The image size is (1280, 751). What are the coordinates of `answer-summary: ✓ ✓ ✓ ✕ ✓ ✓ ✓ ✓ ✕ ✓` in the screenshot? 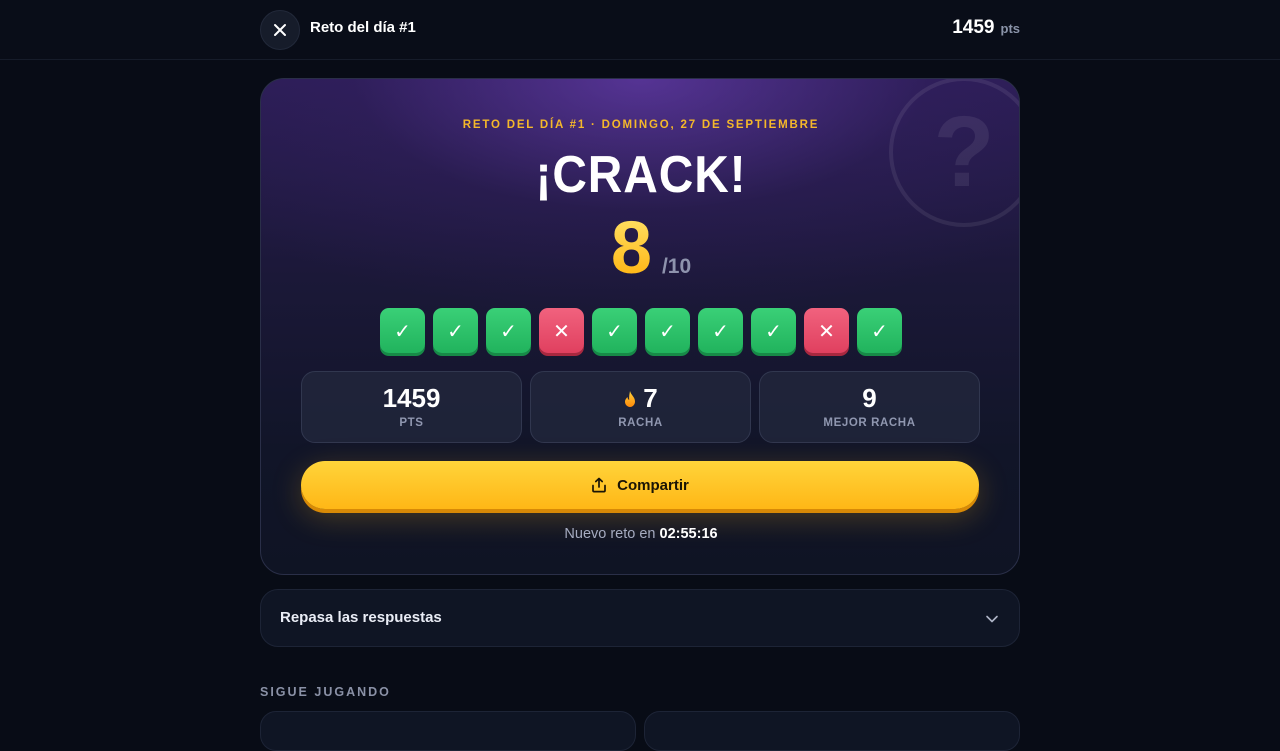 It's located at (641, 330).